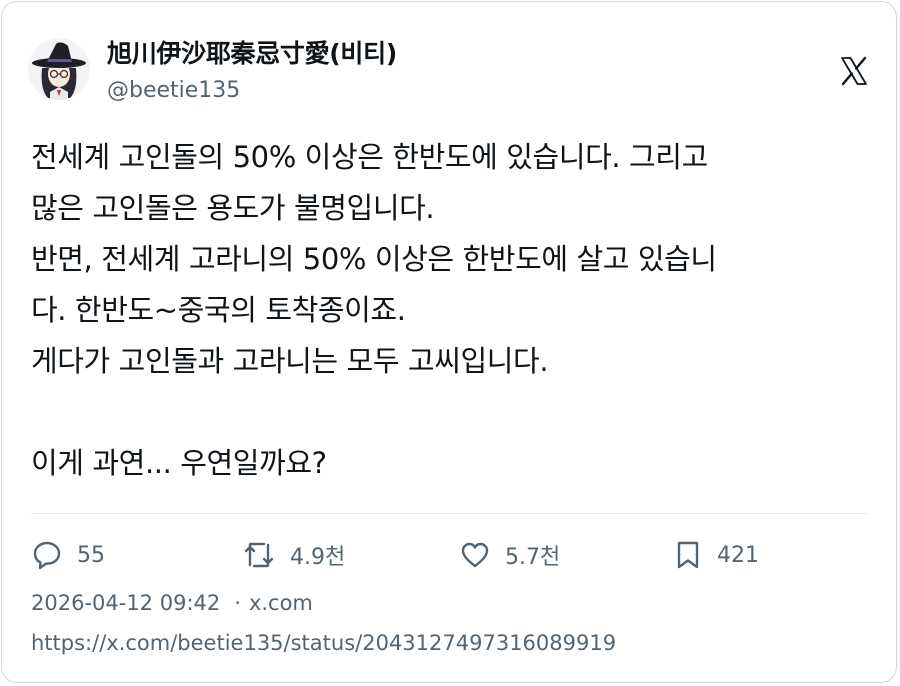  I want to click on retweet-button: 4.9천, so click(293, 555).